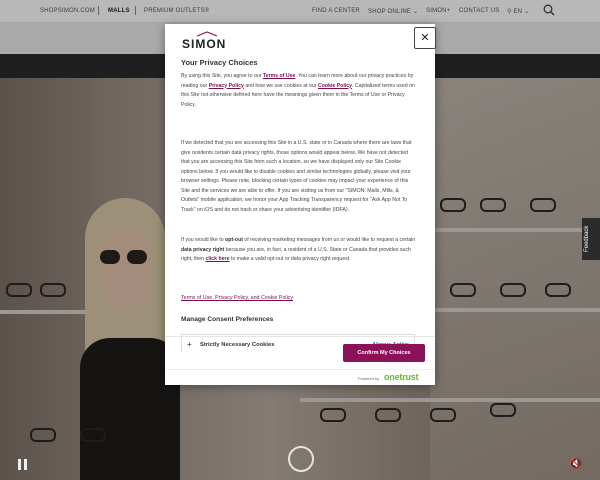 The image size is (600, 480). I want to click on feedback-label: Feedback, so click(587, 238).